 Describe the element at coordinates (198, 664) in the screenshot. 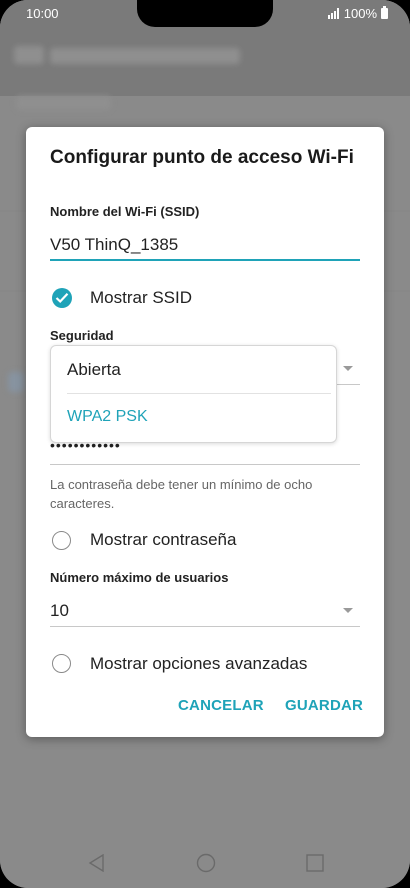

I see `advanced-options-label: Mostrar opciones avanzadas` at that location.